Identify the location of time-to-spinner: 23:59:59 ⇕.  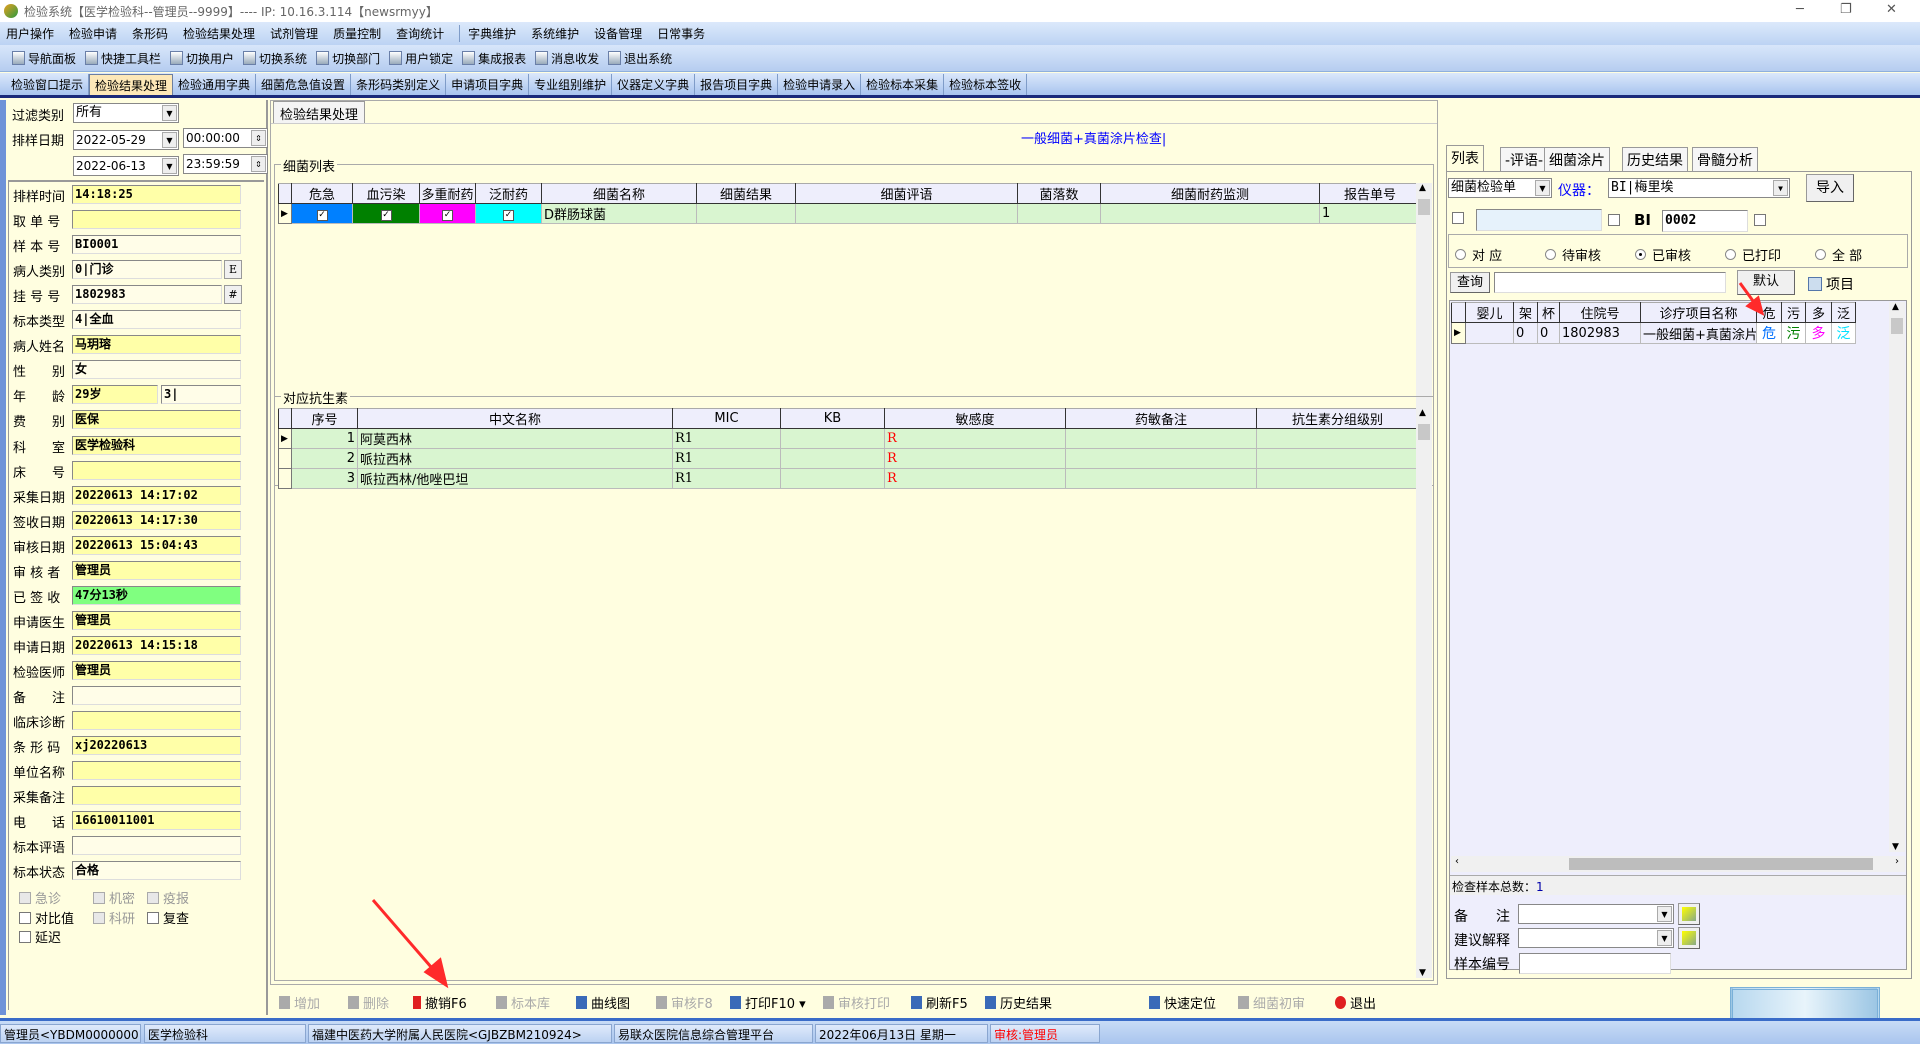
(225, 164).